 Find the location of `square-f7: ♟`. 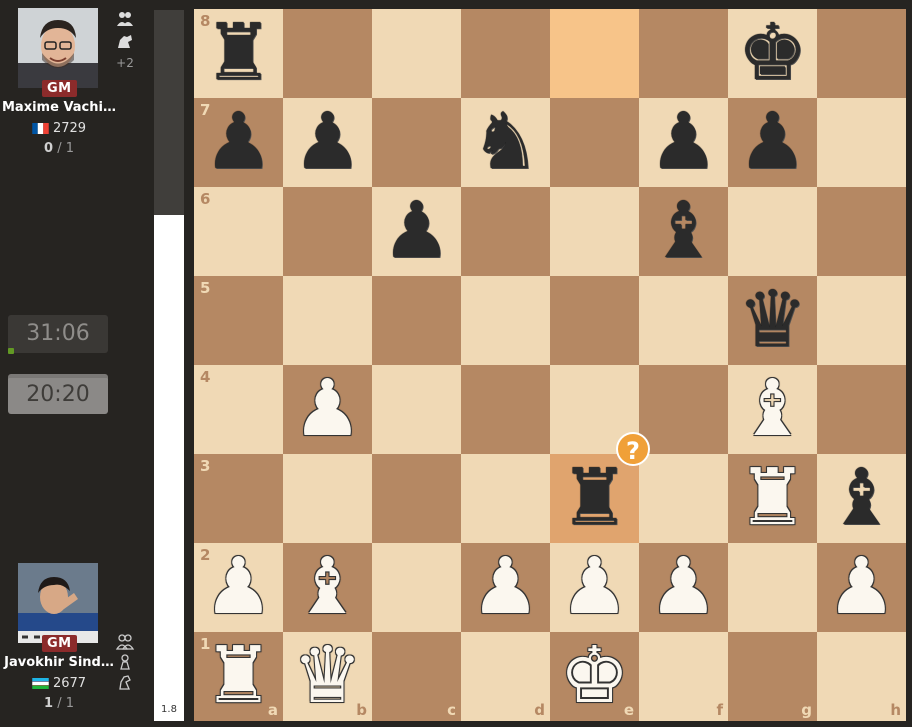

square-f7: ♟ is located at coordinates (683, 142).